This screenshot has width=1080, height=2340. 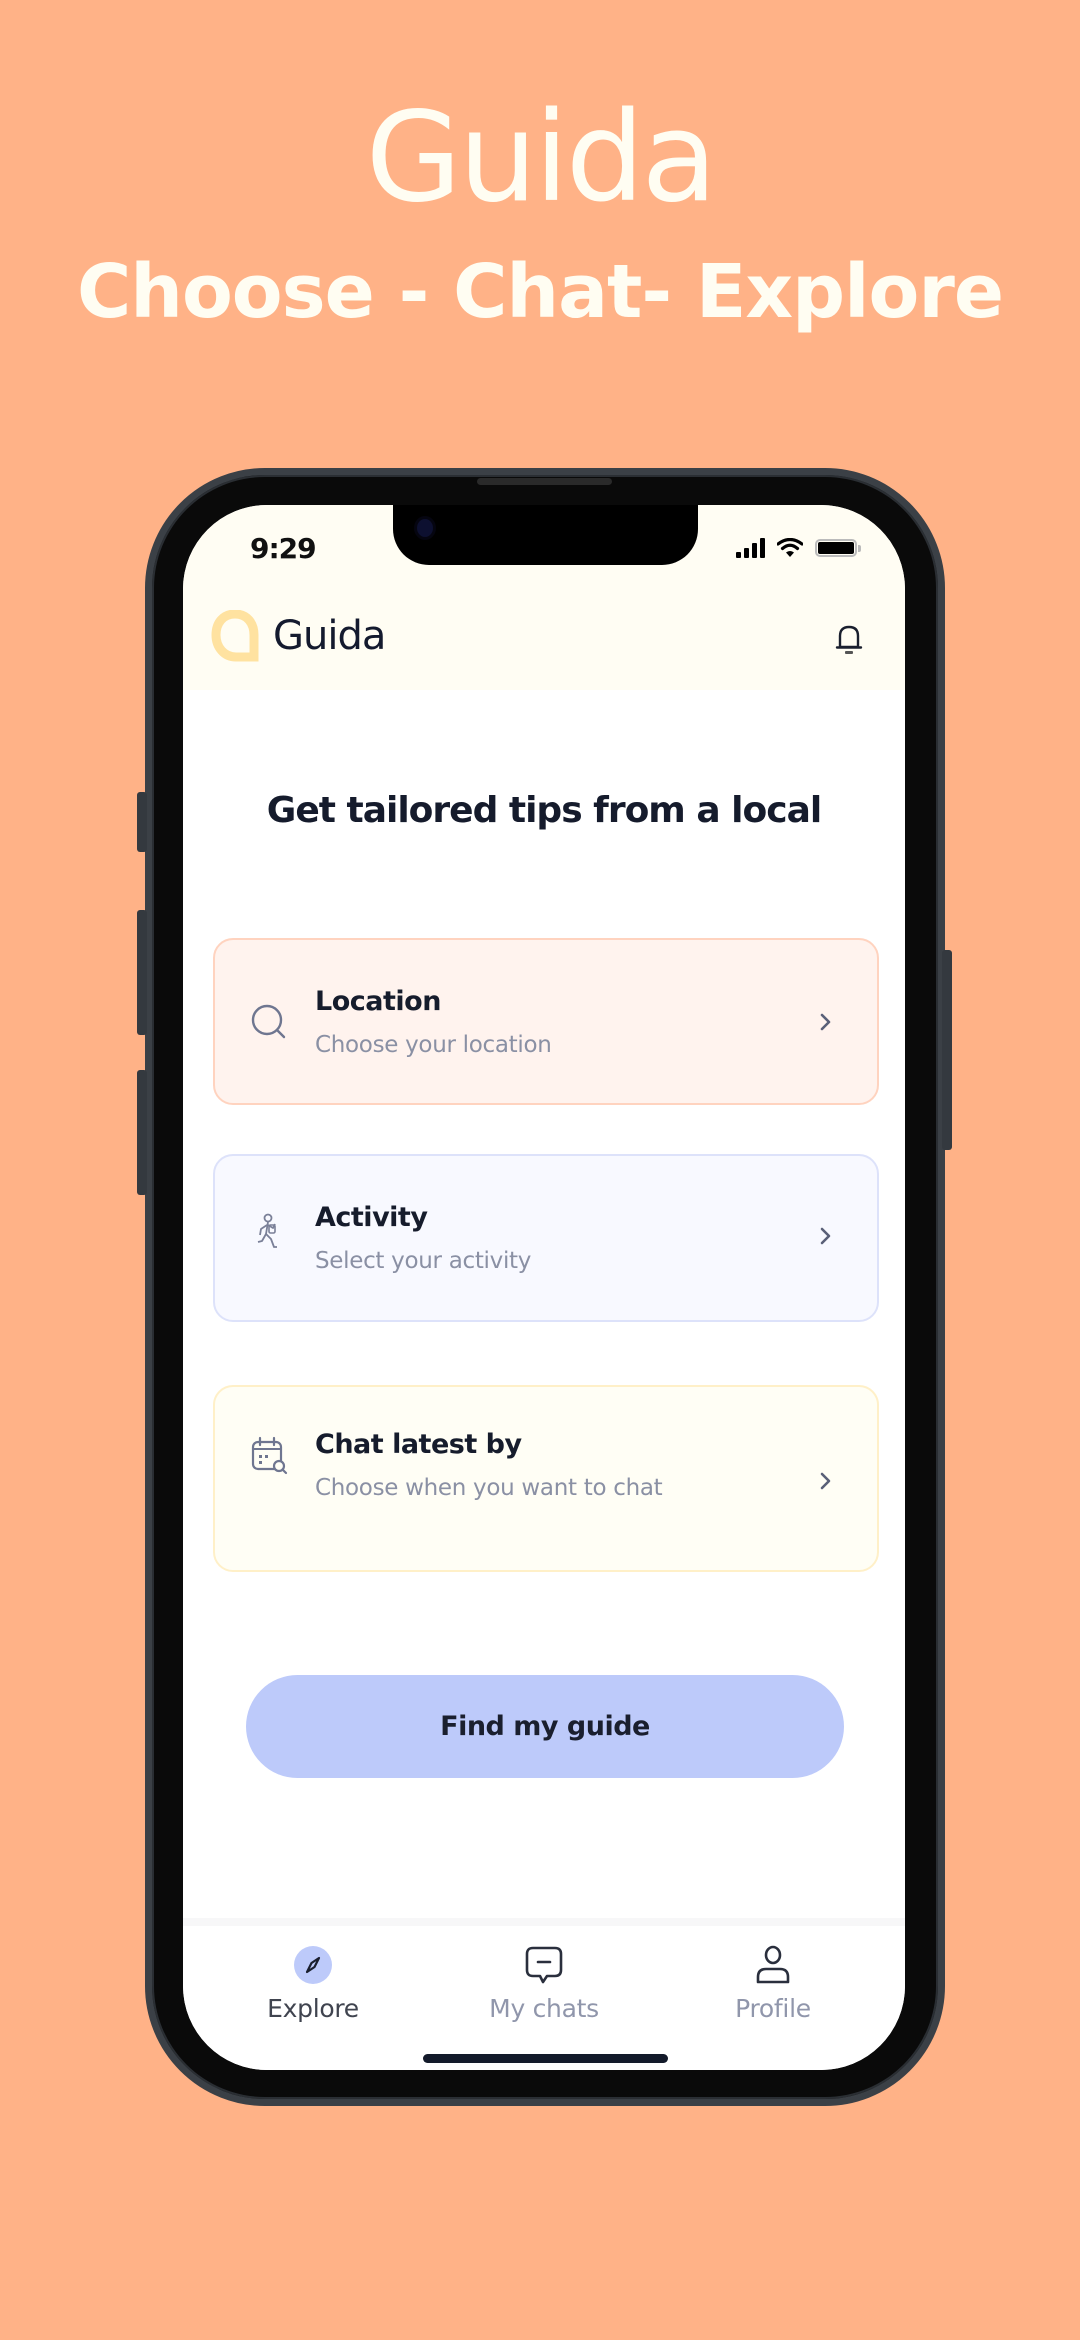 I want to click on status-icons, so click(x=798, y=548).